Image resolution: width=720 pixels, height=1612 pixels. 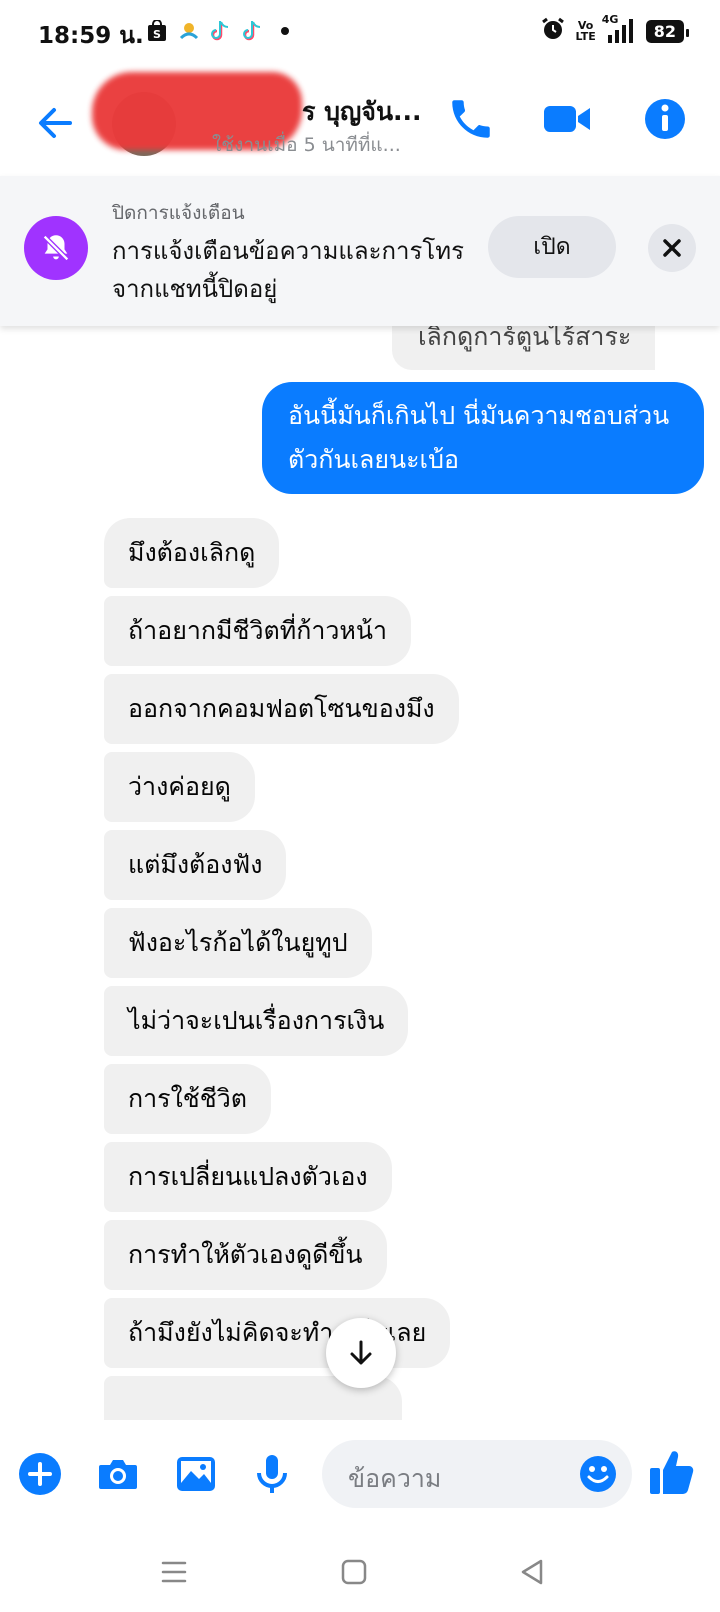 I want to click on back-arrow-icon, so click(x=55, y=123).